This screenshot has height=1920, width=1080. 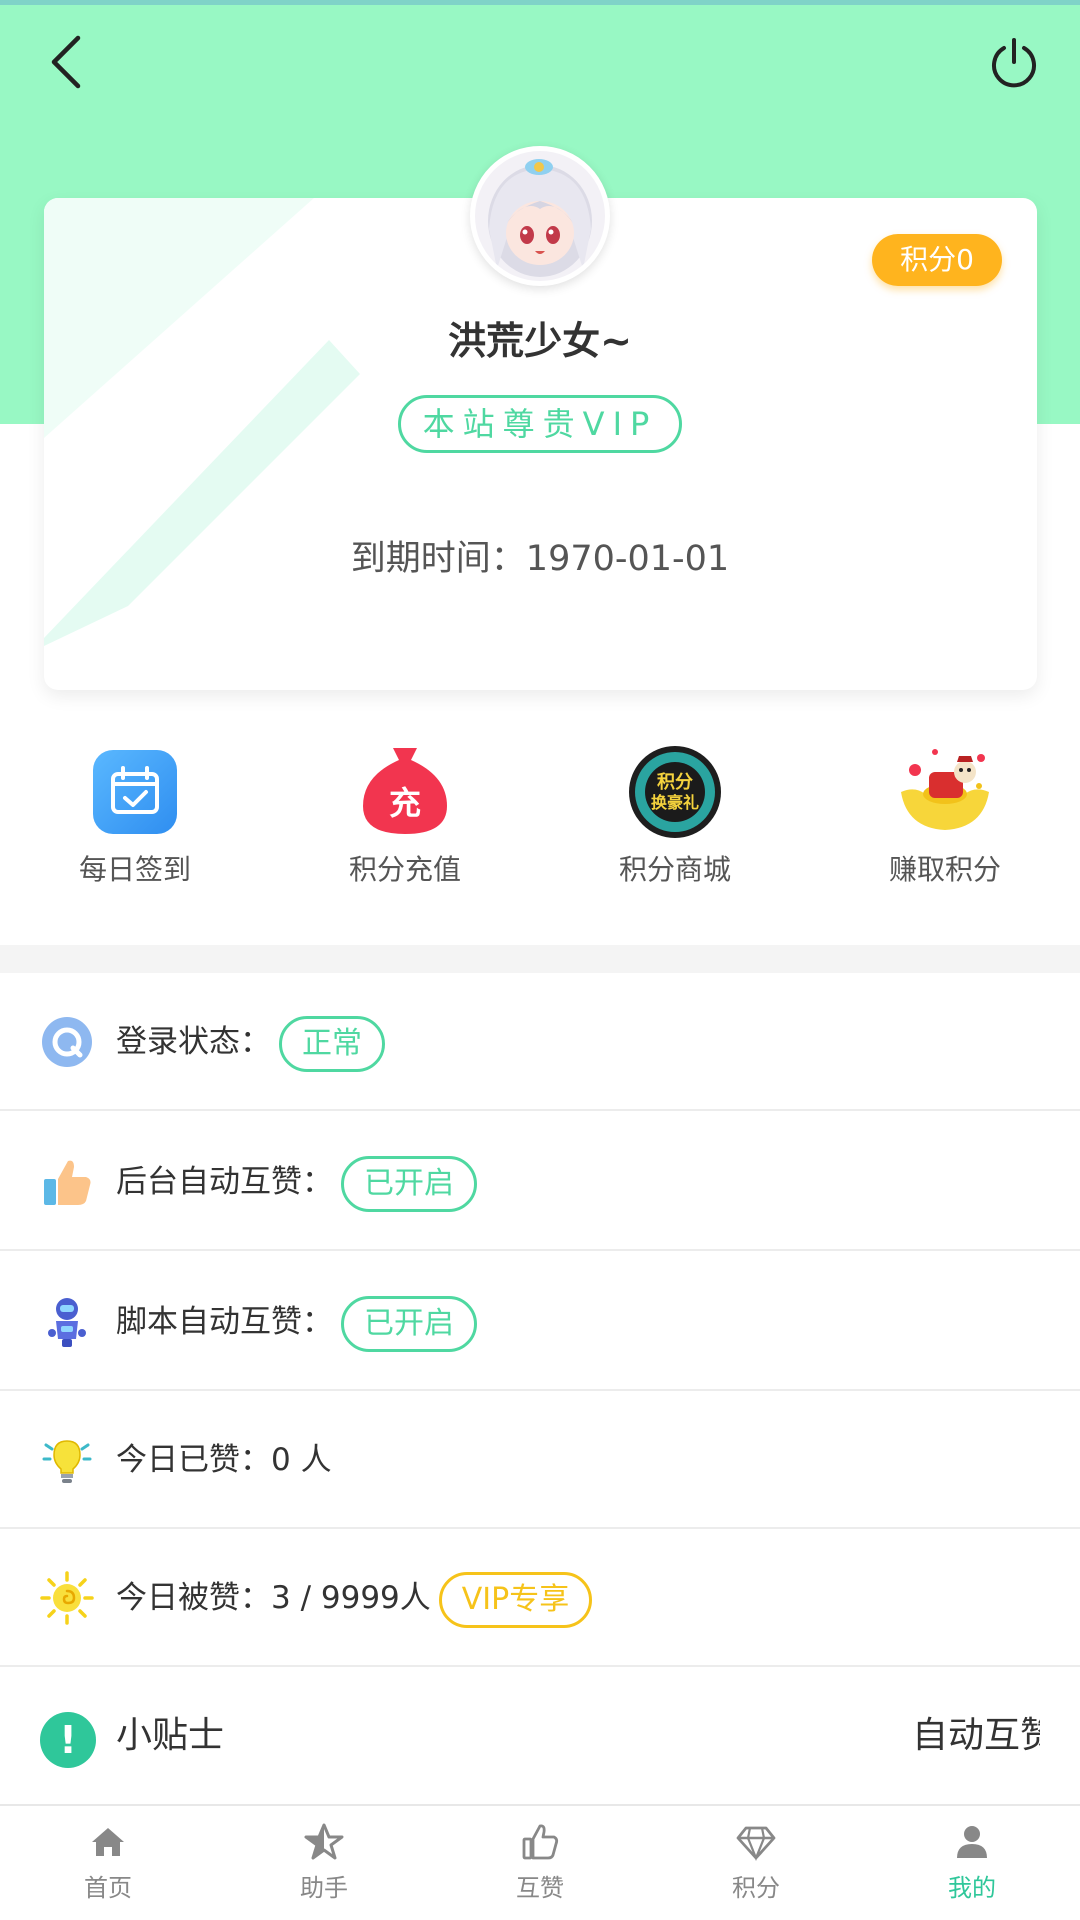 I want to click on quick-action-label: 赚取积分, so click(x=944, y=869).